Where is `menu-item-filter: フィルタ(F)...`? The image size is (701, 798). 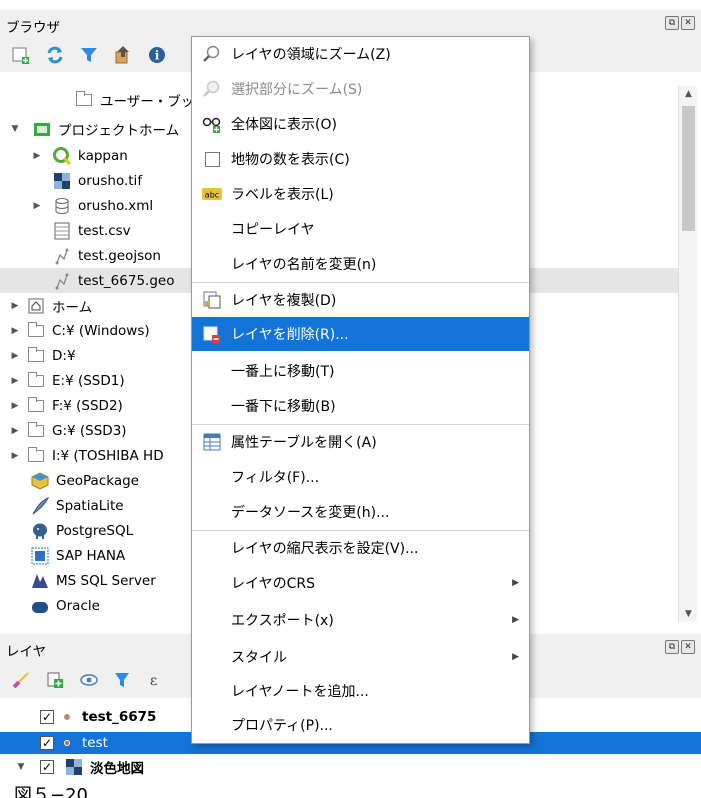 menu-item-filter: フィルタ(F)... is located at coordinates (360, 477).